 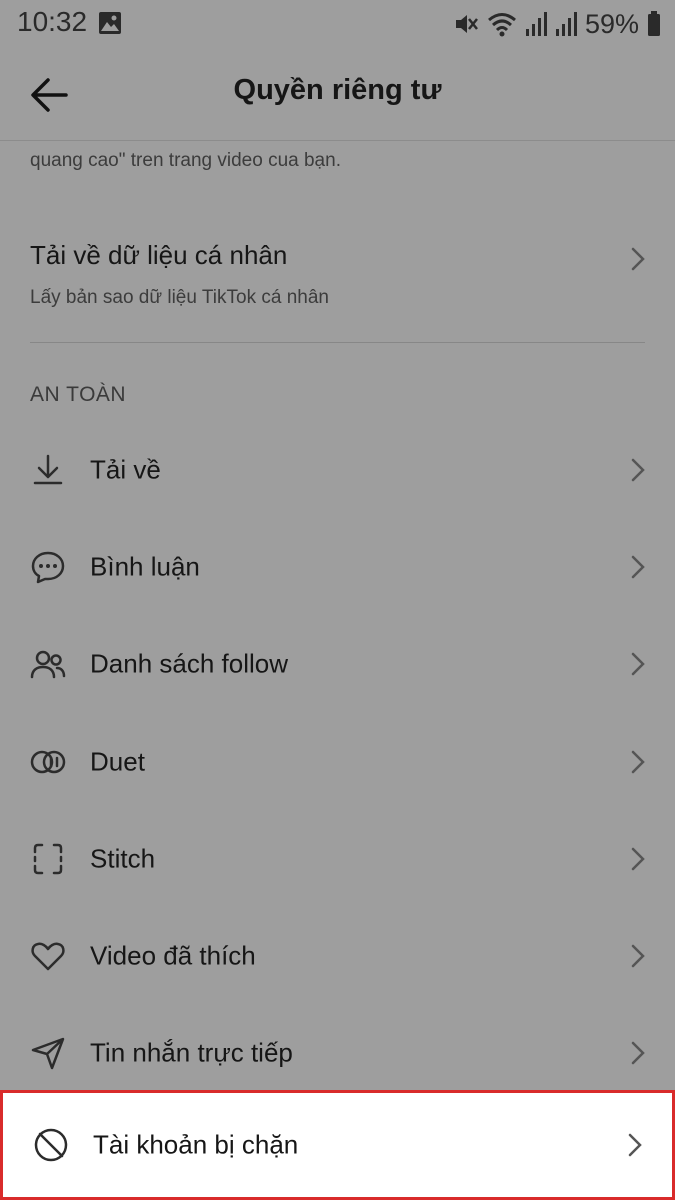 What do you see at coordinates (125, 469) in the screenshot?
I see `menu-item-label: Tải về` at bounding box center [125, 469].